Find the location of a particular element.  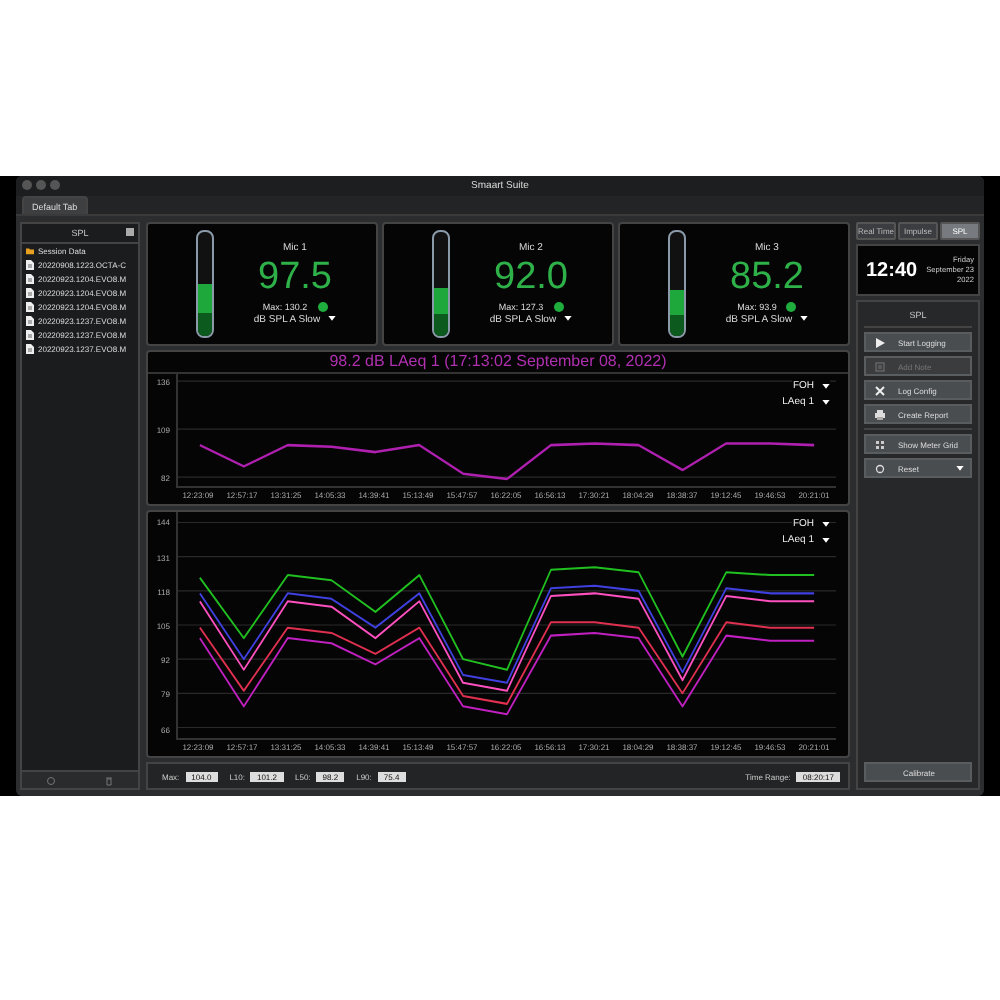

meter-reading: 92.0 is located at coordinates (531, 277).